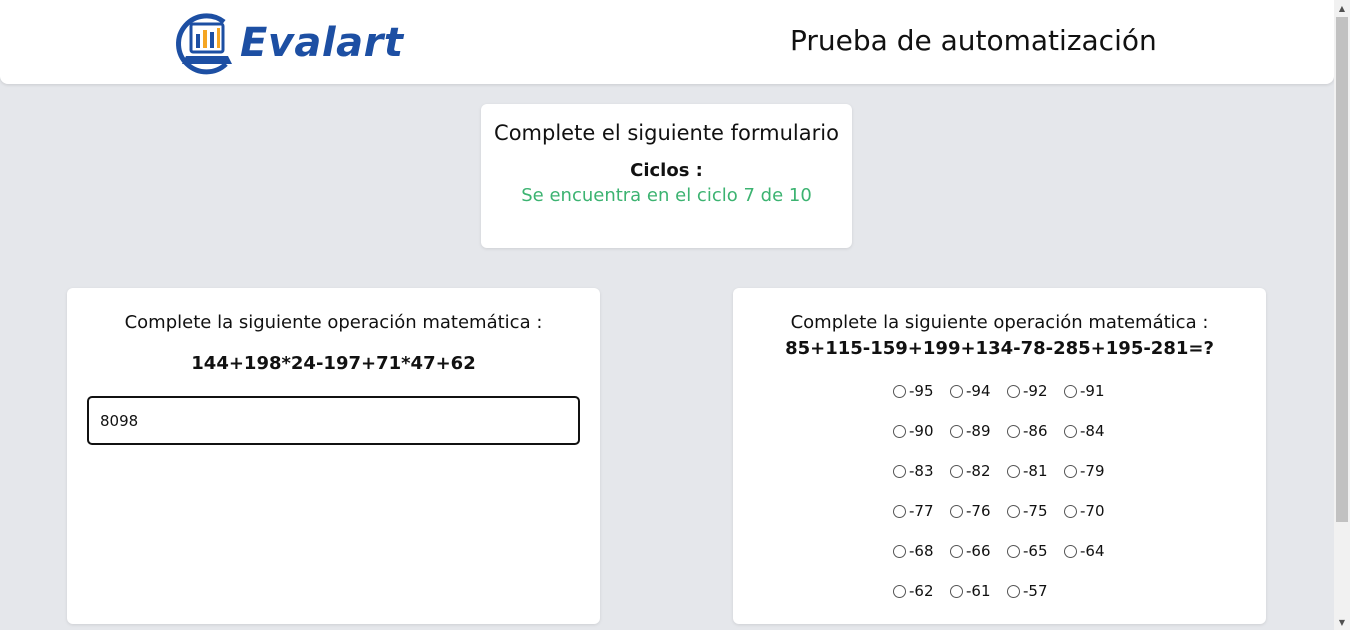 The height and width of the screenshot is (630, 1350). I want to click on answer-option: -62, so click(921, 591).